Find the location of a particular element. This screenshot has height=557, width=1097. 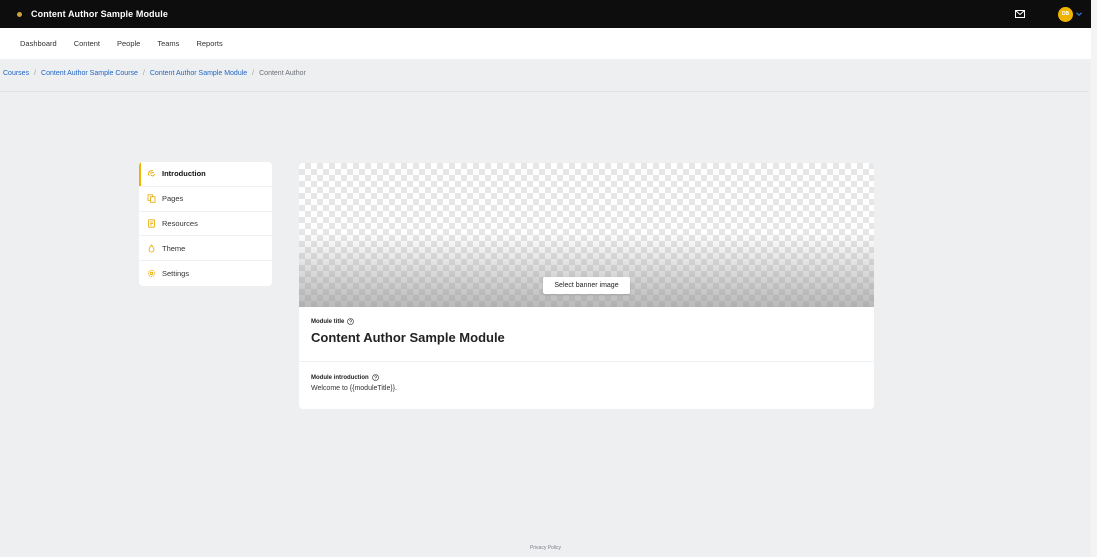

gear-icon is located at coordinates (151, 273).